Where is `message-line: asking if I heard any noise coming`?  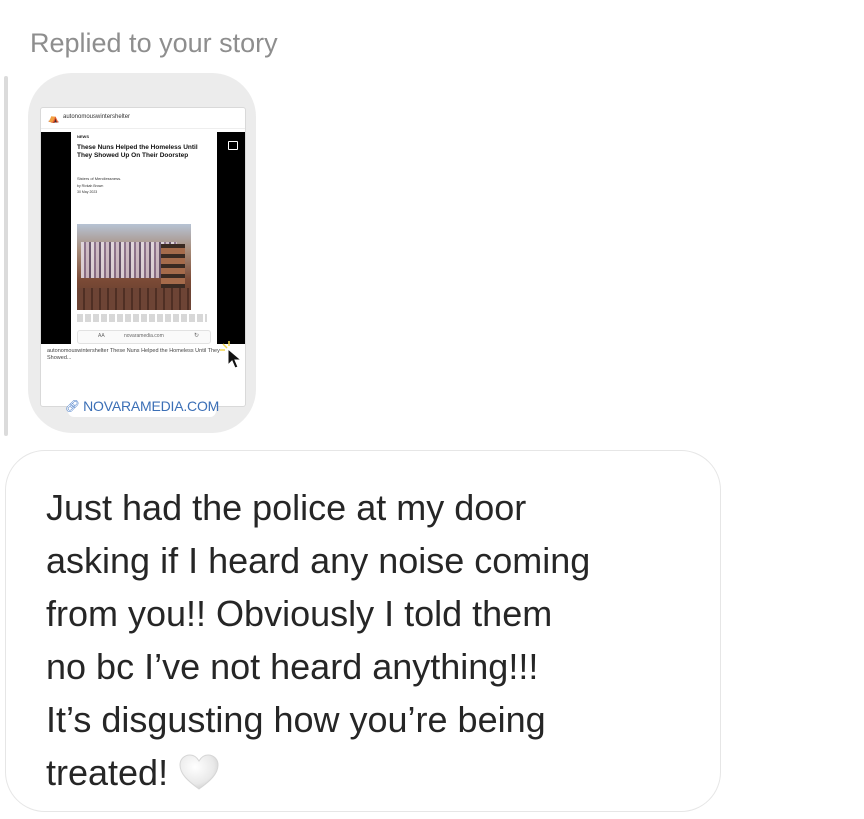 message-line: asking if I heard any noise coming is located at coordinates (318, 560).